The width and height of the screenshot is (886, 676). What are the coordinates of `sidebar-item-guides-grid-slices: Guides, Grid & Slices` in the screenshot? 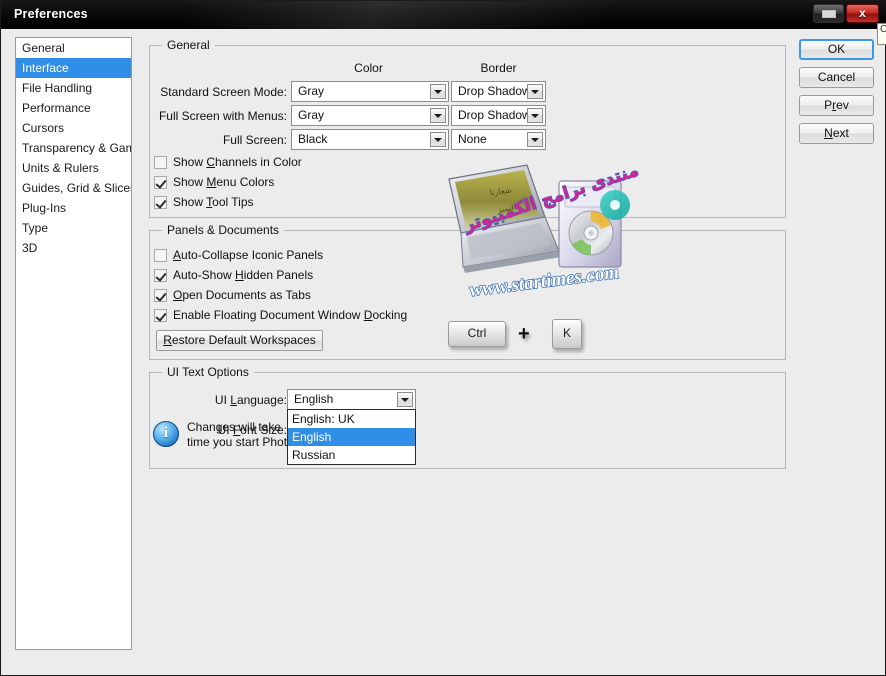 It's located at (73, 188).